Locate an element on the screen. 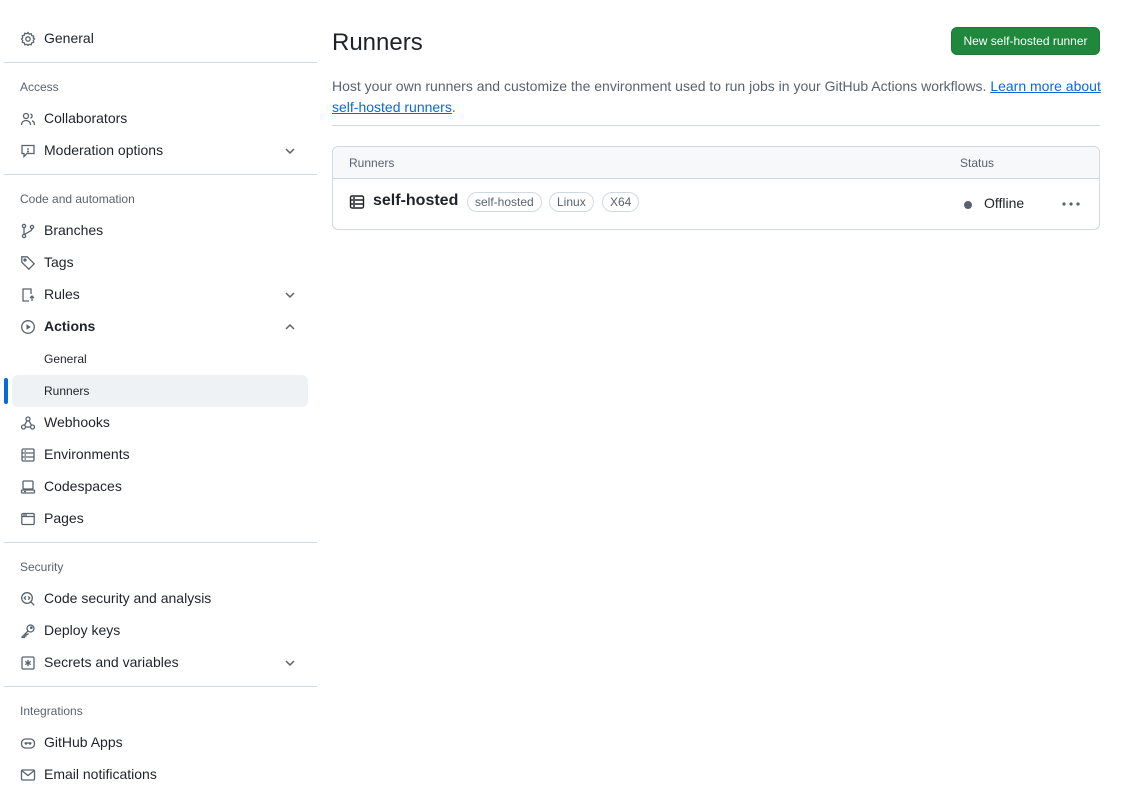 The image size is (1131, 801). section-heading-integrations: Integrations is located at coordinates (51, 711).